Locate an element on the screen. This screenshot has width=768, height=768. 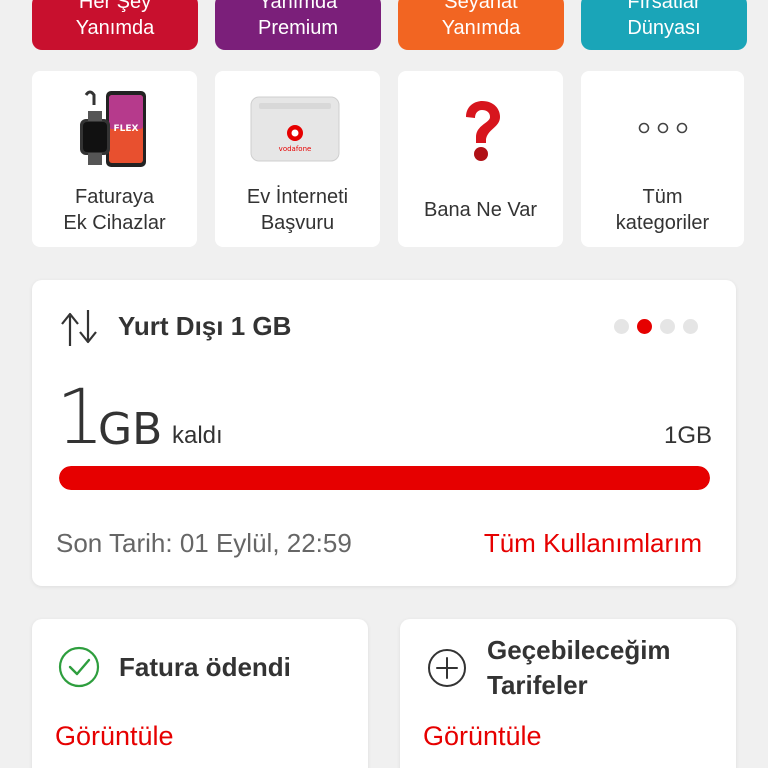
deadline-text: Son Tarih: 01 Eylül, 22:59 is located at coordinates (204, 543).